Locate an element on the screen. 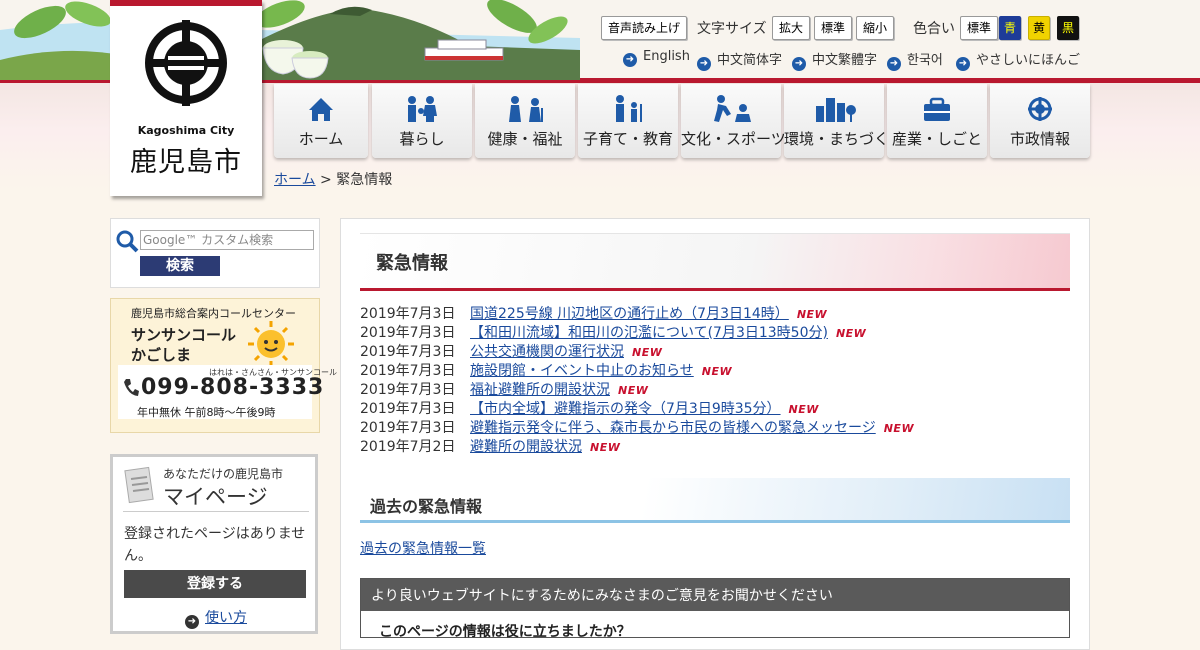  nav-label: 環境・まちづくり is located at coordinates (844, 139).